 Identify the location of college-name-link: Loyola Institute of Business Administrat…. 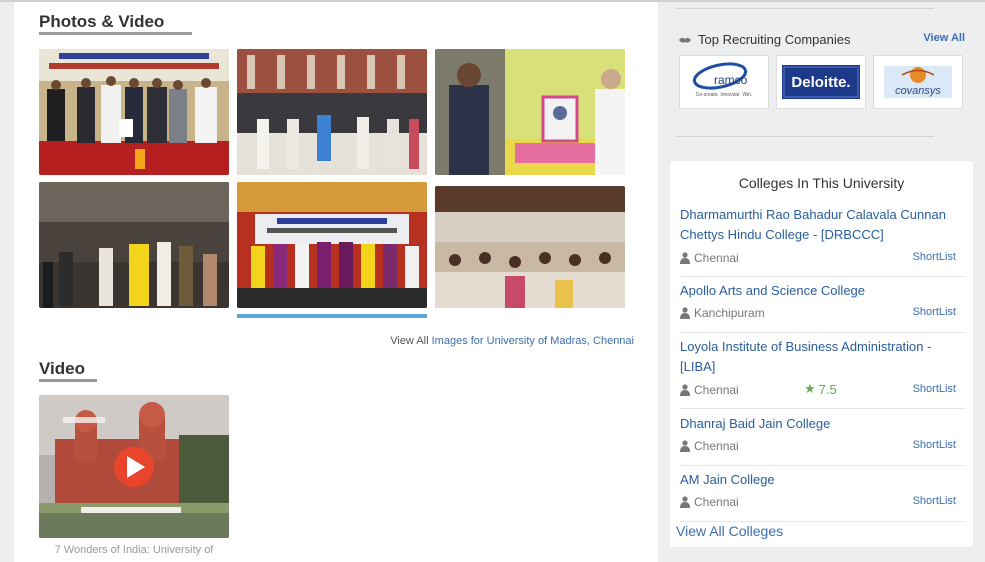
(823, 357).